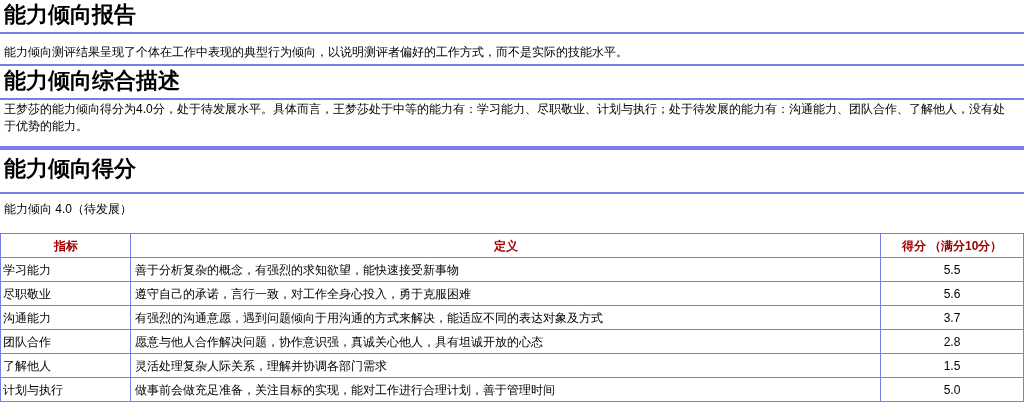 The image size is (1024, 405). Describe the element at coordinates (65, 365) in the screenshot. I see `indicator-cell: 了解他人` at that location.